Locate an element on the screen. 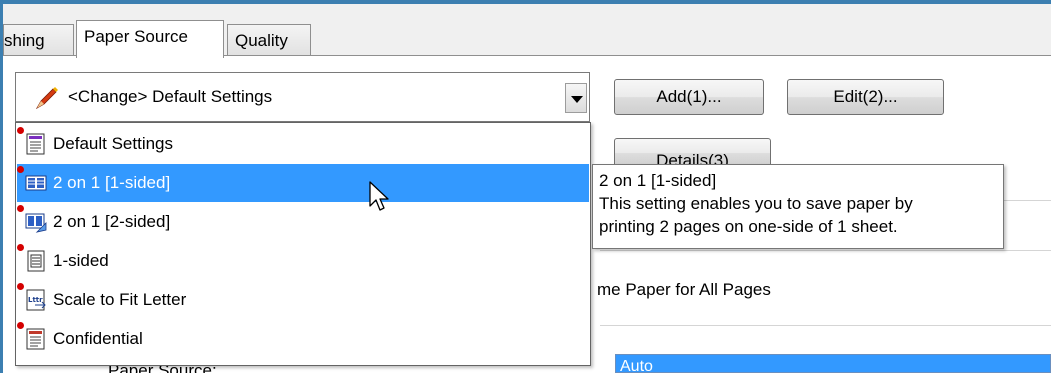  svg-text: Lttr is located at coordinates (35, 300).